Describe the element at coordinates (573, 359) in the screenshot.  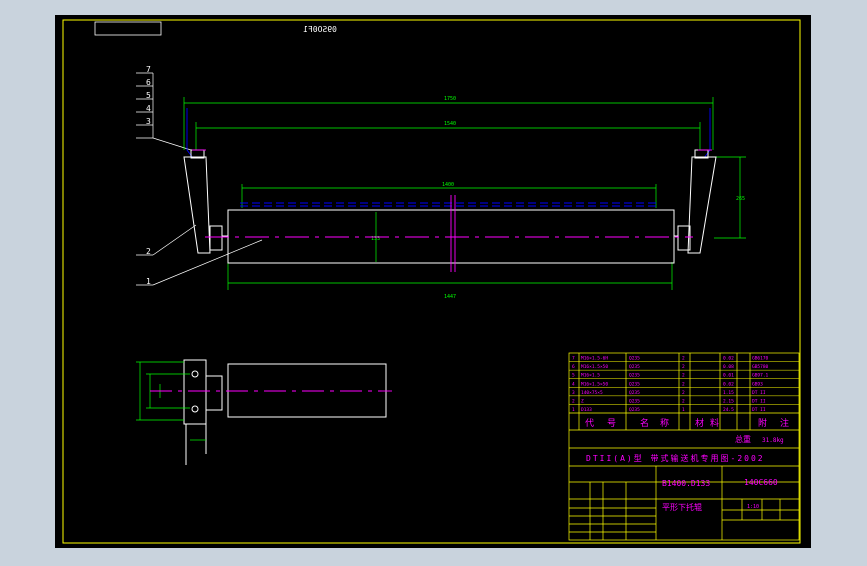
I see `parts-cell-no: 7` at that location.